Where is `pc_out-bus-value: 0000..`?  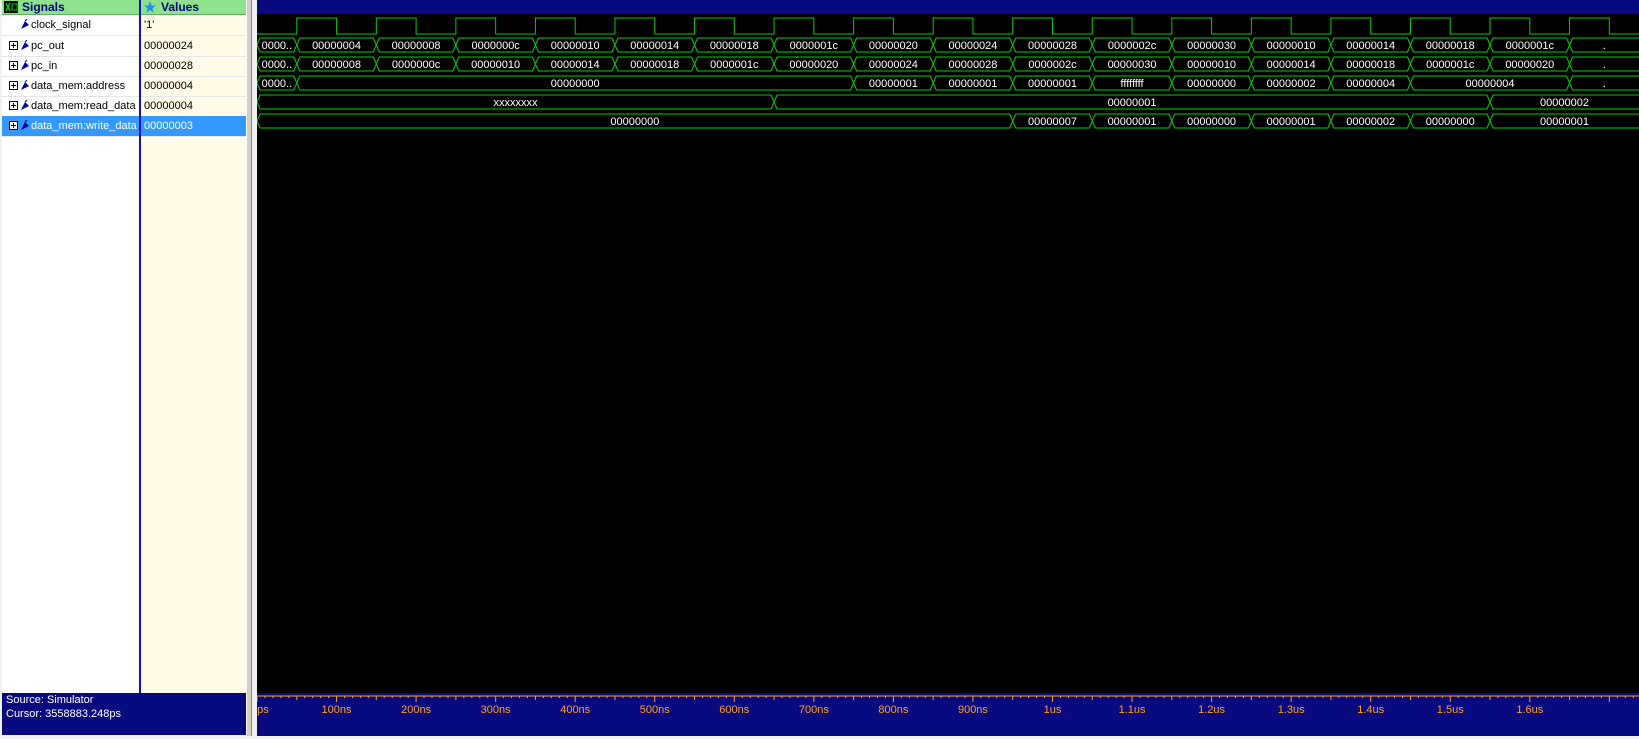 pc_out-bus-value: 0000.. is located at coordinates (277, 46).